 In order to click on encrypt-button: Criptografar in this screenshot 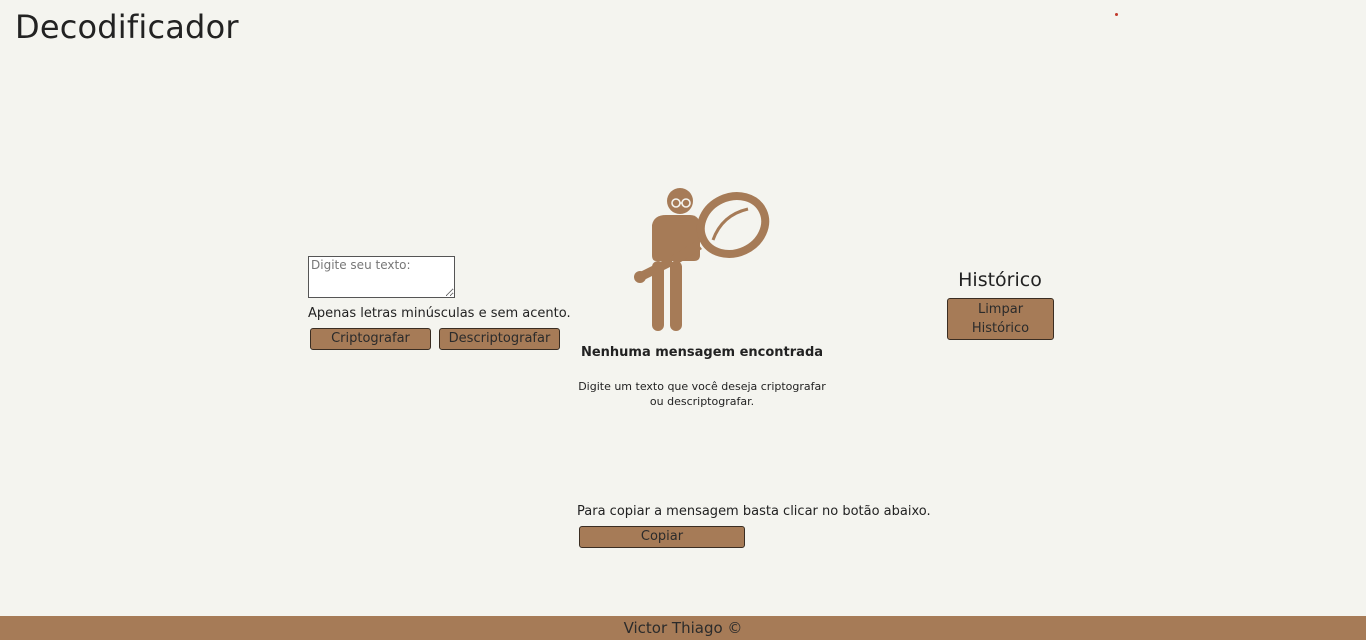, I will do `click(370, 339)`.